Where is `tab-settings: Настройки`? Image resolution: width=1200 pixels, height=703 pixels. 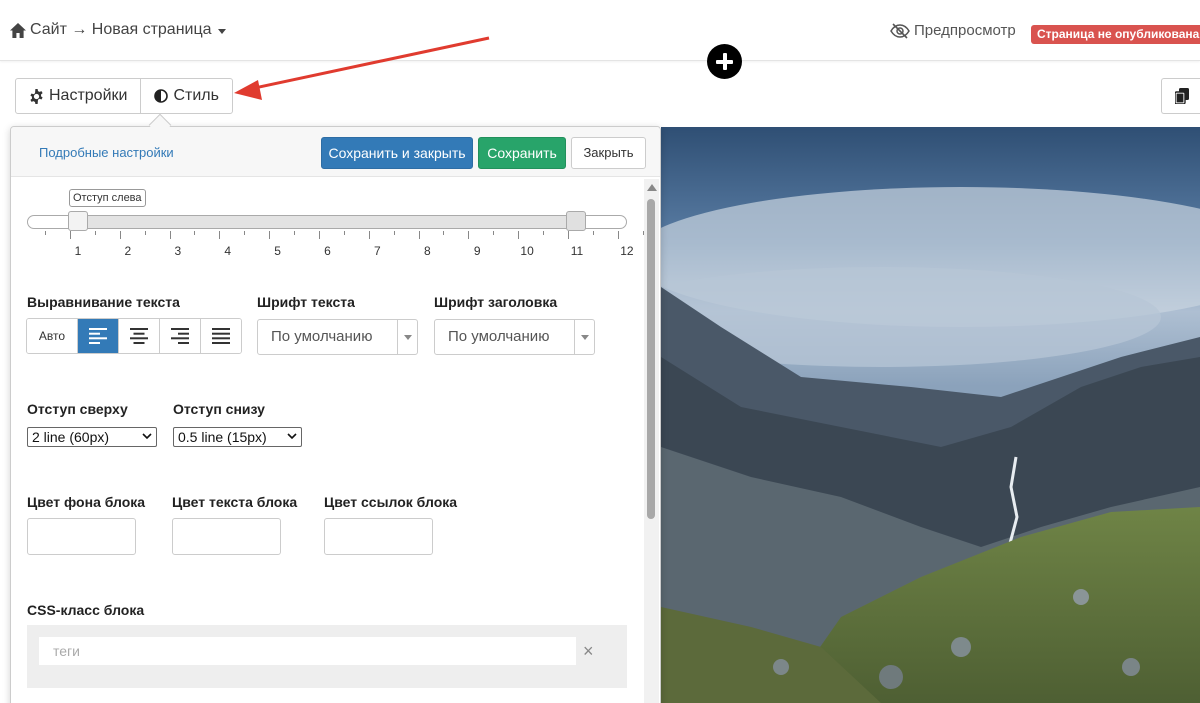
tab-settings: Настройки is located at coordinates (78, 96).